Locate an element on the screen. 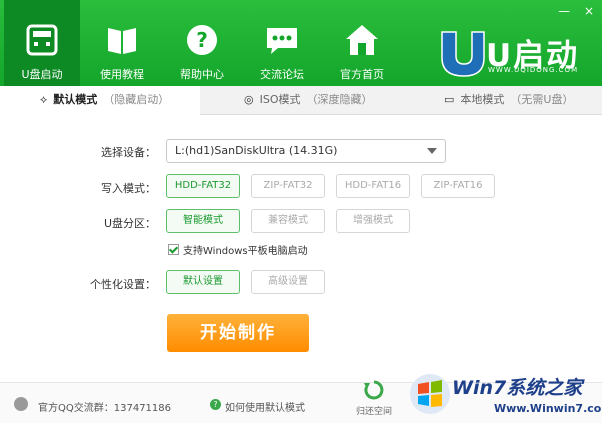  tab-iso-mode: ◎ ISO模式 （深度隐藏） is located at coordinates (308, 100).